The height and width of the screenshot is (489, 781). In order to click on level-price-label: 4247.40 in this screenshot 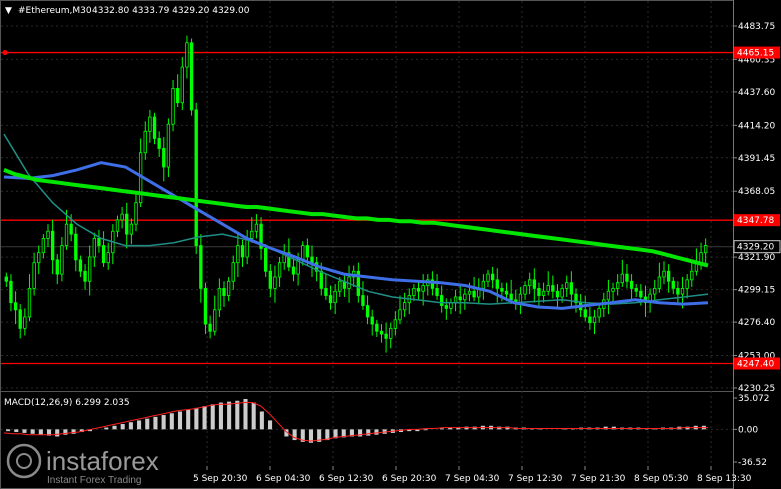, I will do `click(755, 365)`.